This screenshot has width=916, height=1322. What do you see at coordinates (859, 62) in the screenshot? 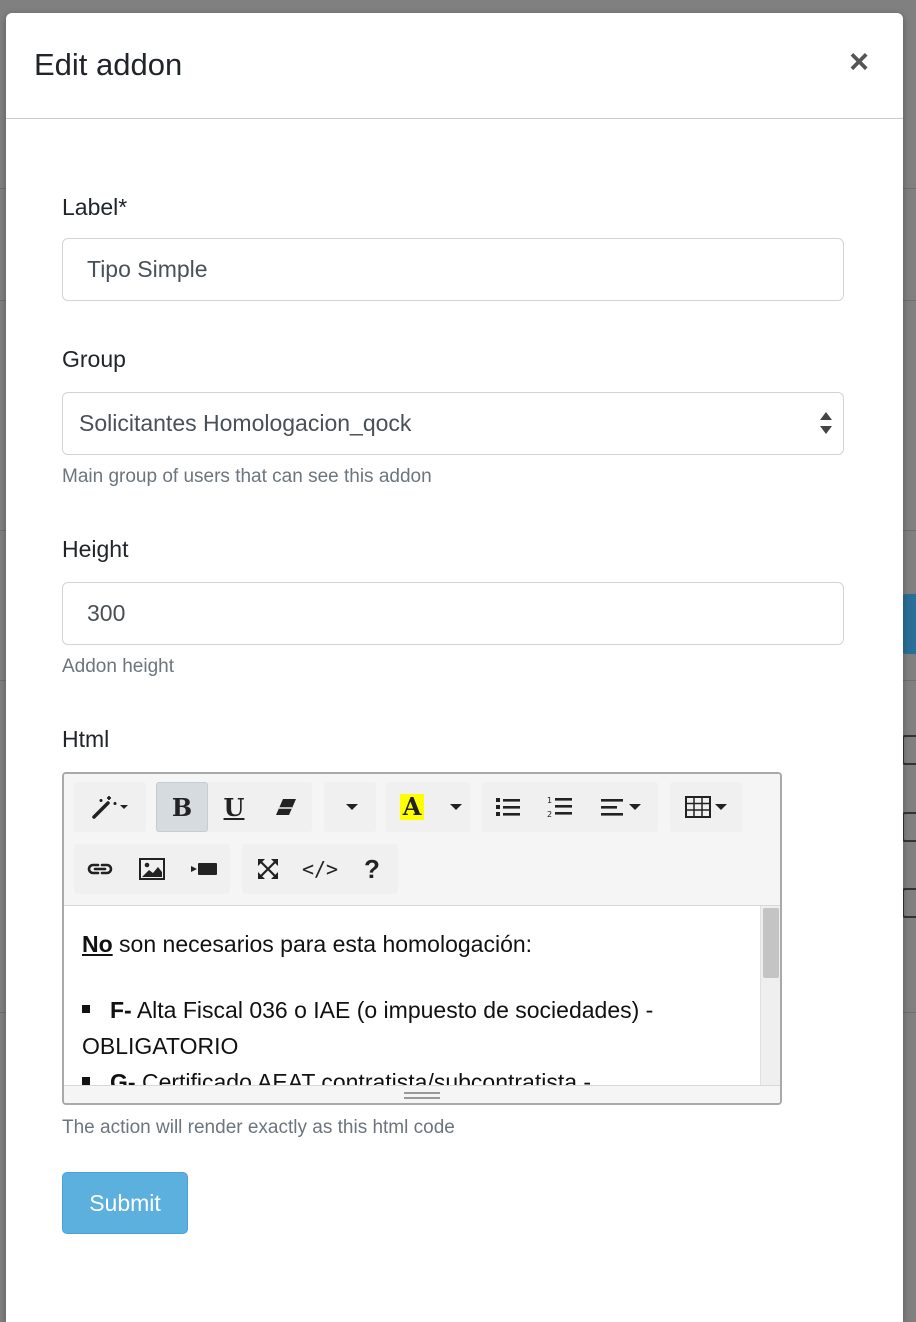
I see `close-button: ×` at bounding box center [859, 62].